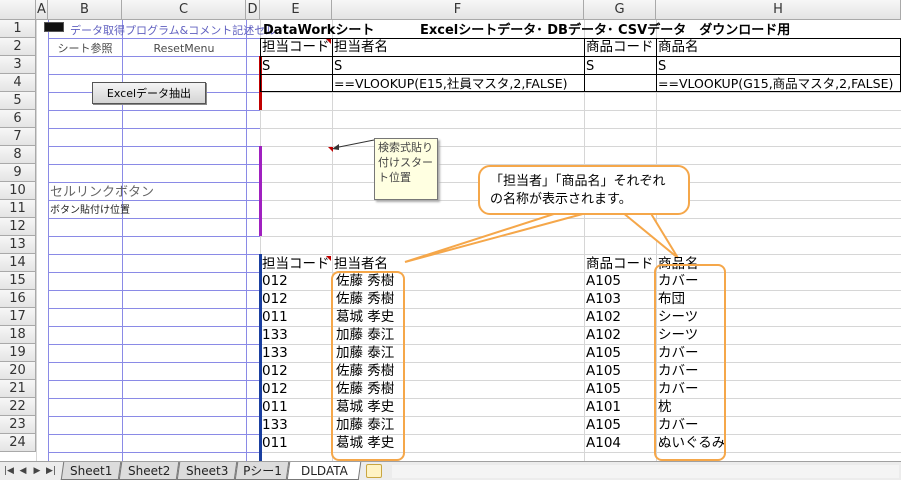  Describe the element at coordinates (296, 10) in the screenshot. I see `column-header-e: E` at that location.